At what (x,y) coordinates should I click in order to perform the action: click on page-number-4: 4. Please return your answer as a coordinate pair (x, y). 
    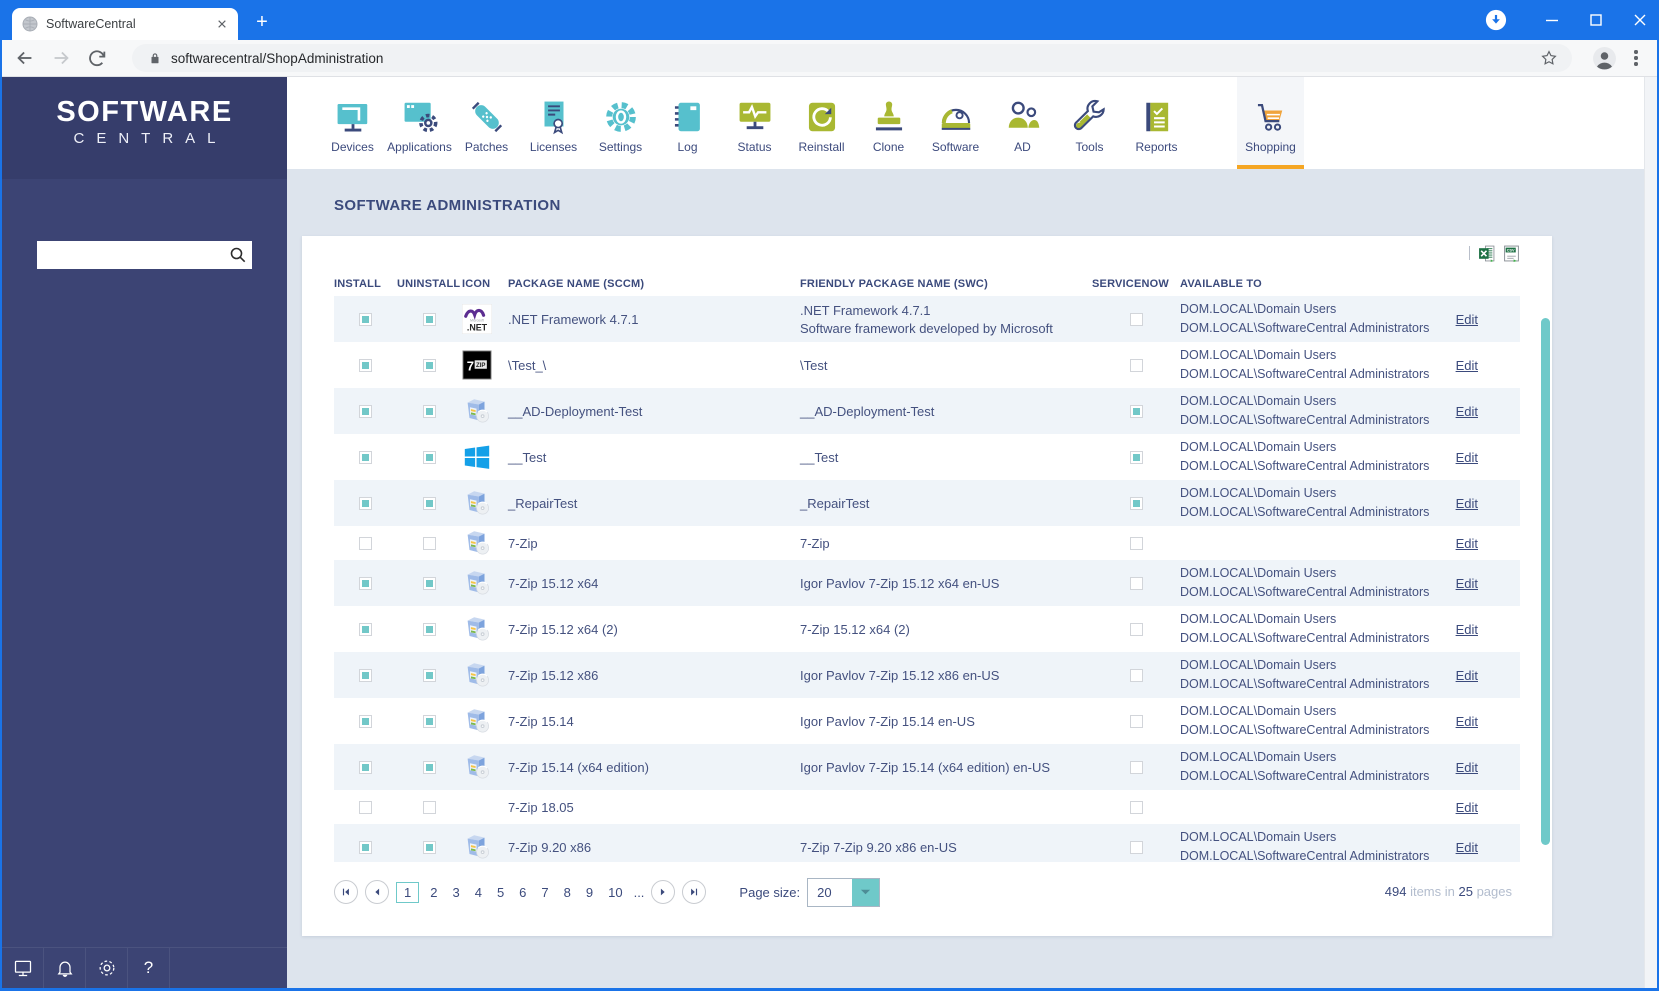
    Looking at the image, I should click on (478, 892).